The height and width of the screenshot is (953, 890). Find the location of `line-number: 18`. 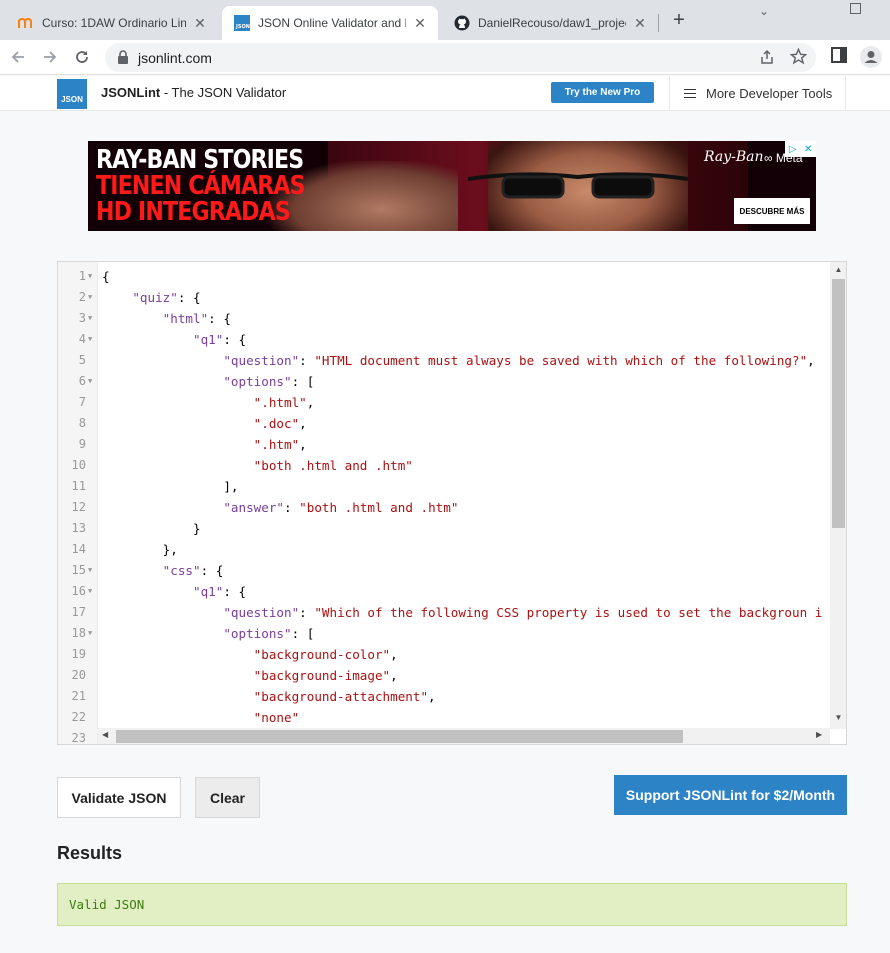

line-number: 18 is located at coordinates (78, 633).